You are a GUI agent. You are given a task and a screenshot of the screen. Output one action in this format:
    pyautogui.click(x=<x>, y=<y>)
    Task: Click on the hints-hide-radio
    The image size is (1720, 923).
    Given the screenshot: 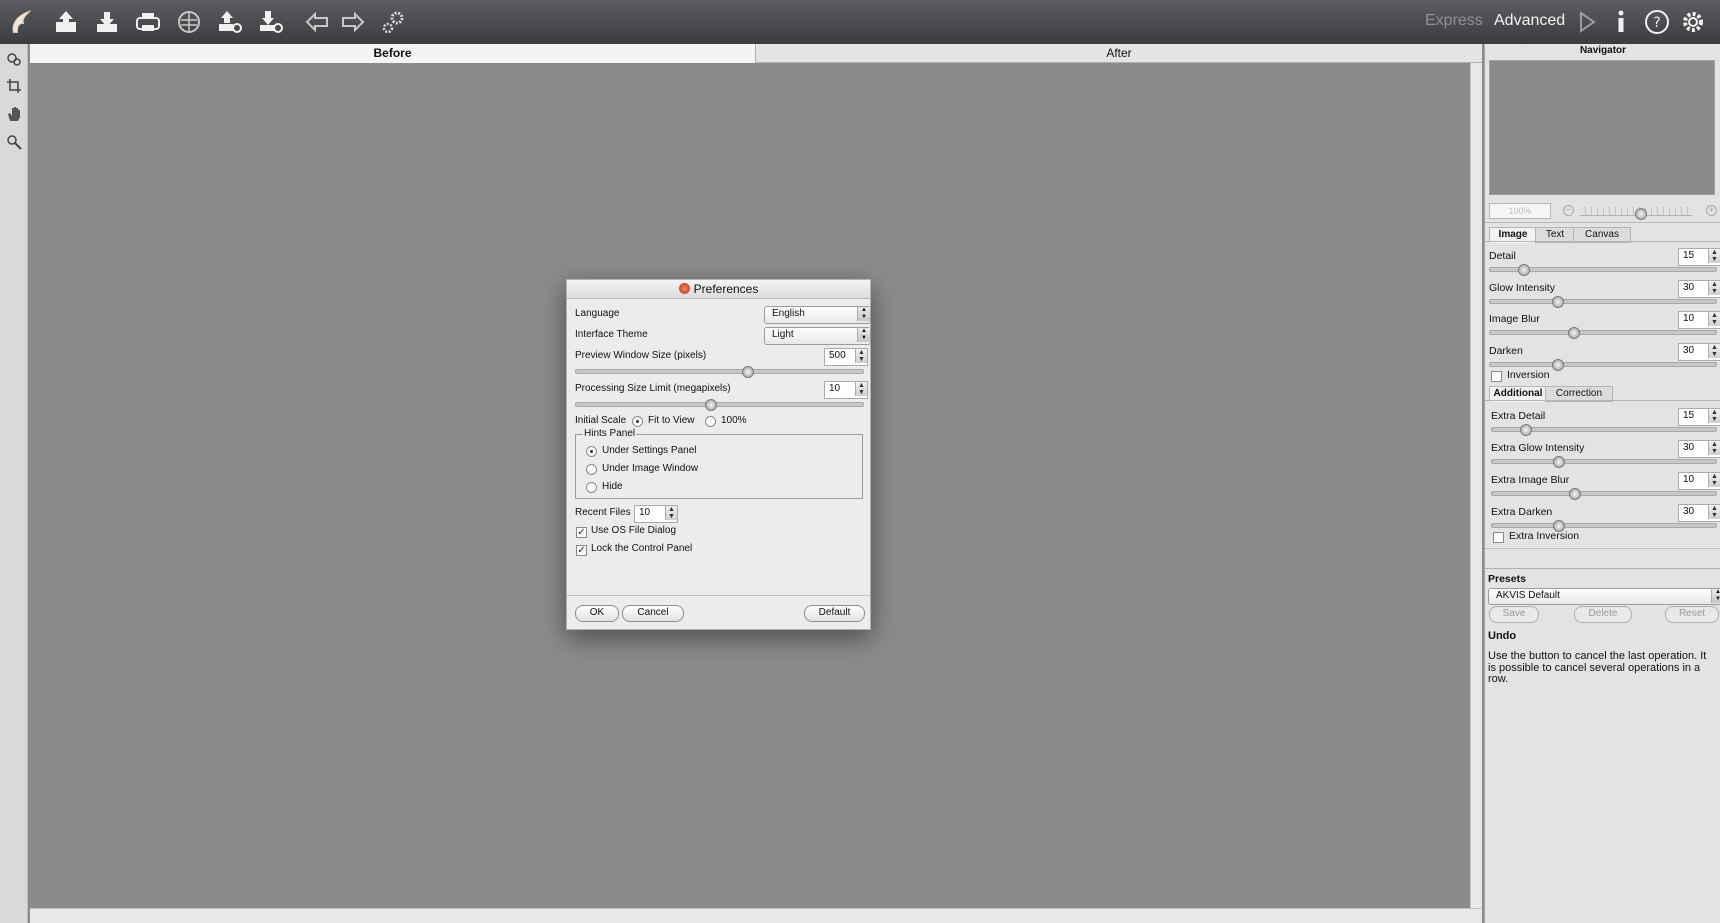 What is the action you would take?
    pyautogui.click(x=591, y=487)
    